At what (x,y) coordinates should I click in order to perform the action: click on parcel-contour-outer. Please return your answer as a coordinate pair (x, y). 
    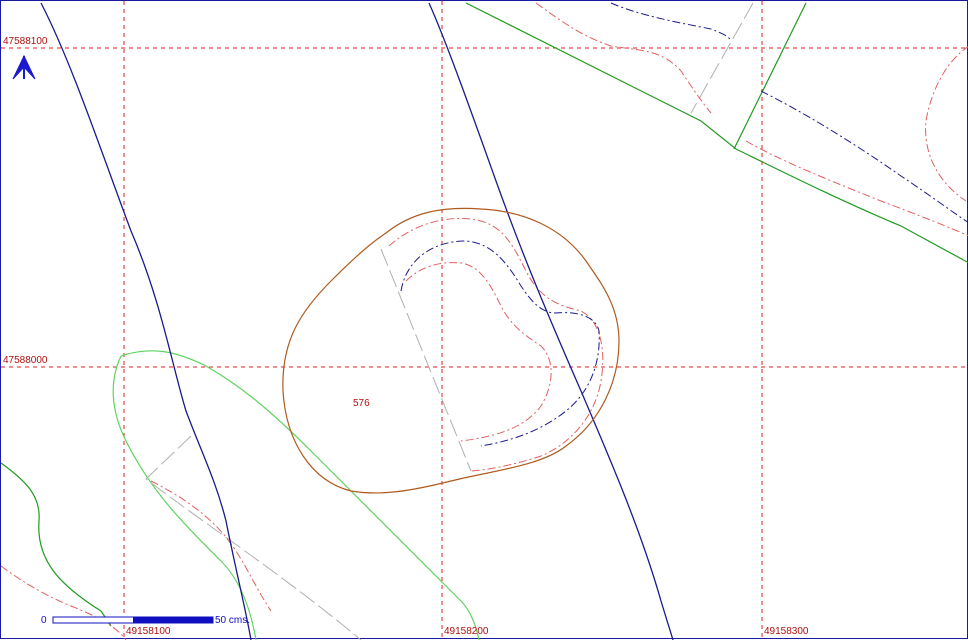
    Looking at the image, I should click on (496, 344).